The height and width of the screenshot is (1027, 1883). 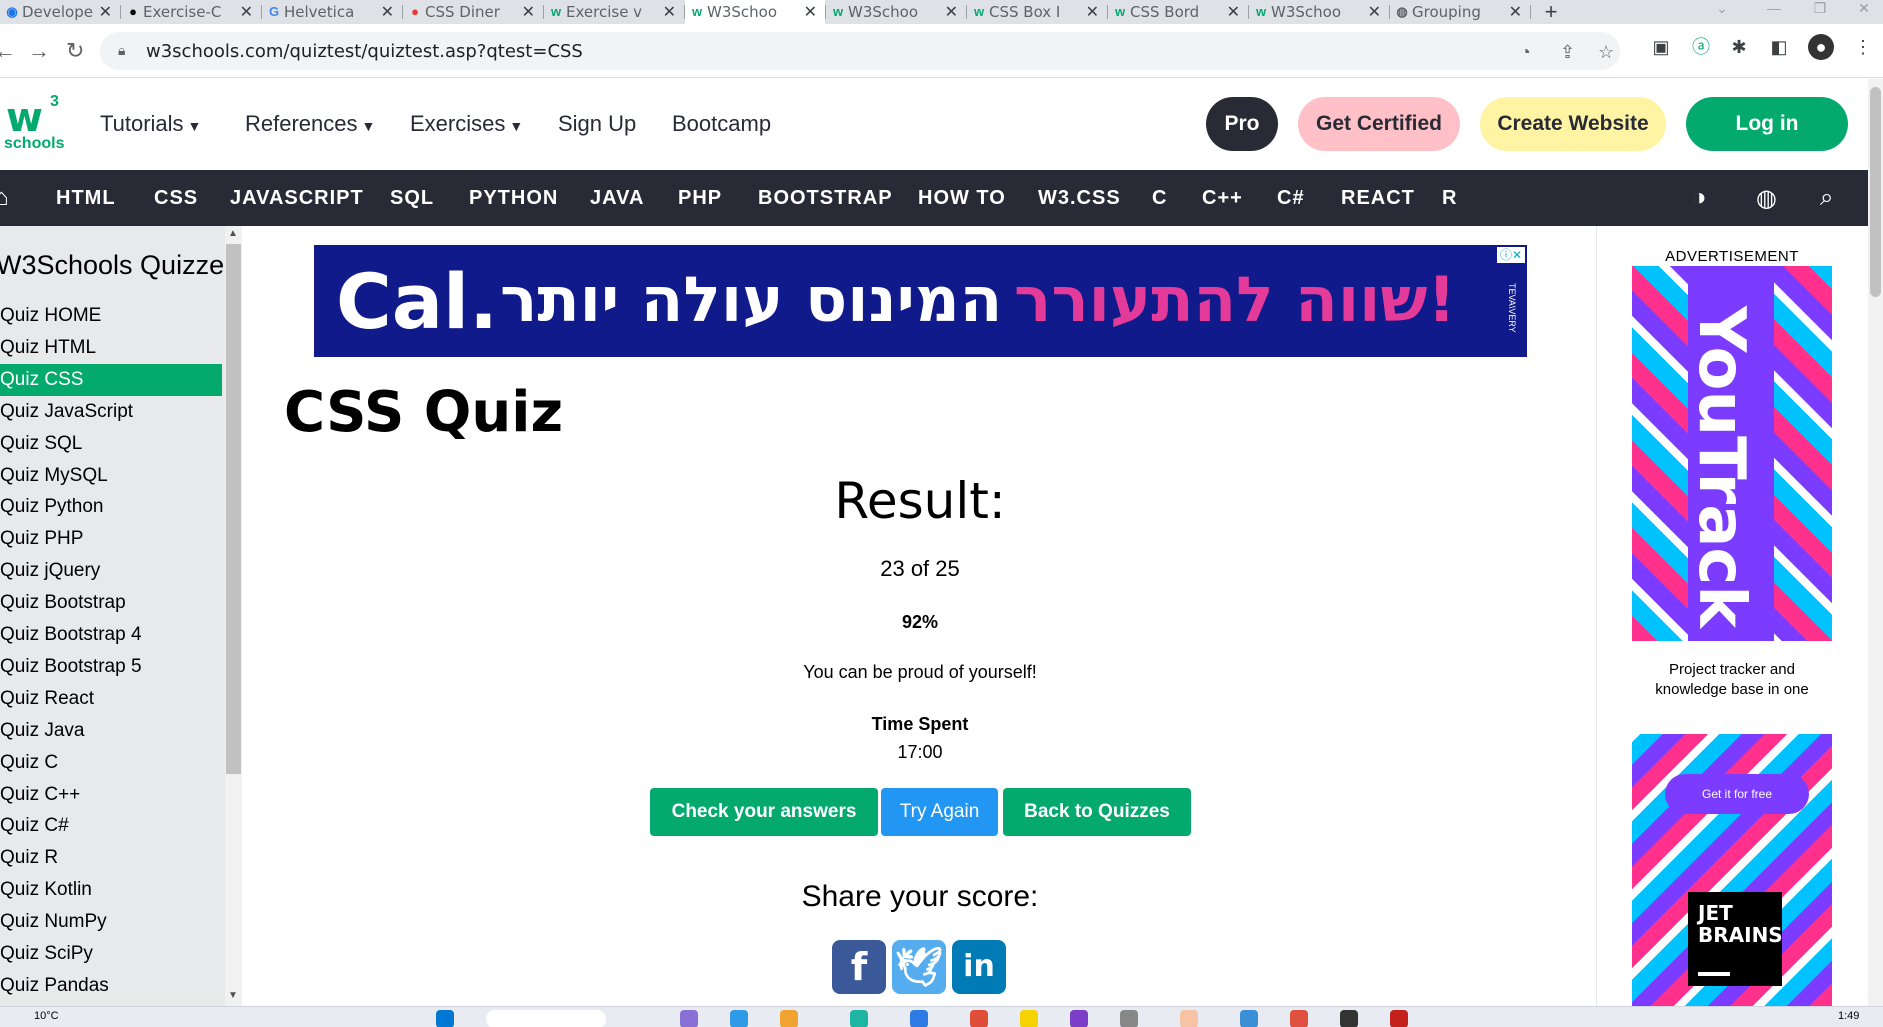 I want to click on dark-mode-icon: ◑, so click(x=1699, y=198).